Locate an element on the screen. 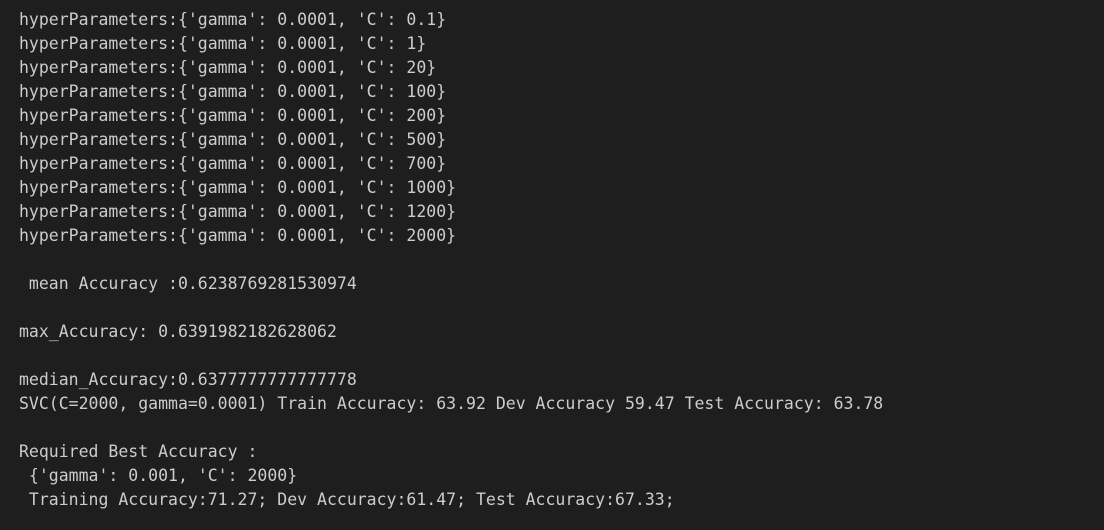 Image resolution: width=1104 pixels, height=530 pixels. required-best-accuracy-heading: Required Best Accuracy : is located at coordinates (138, 451).